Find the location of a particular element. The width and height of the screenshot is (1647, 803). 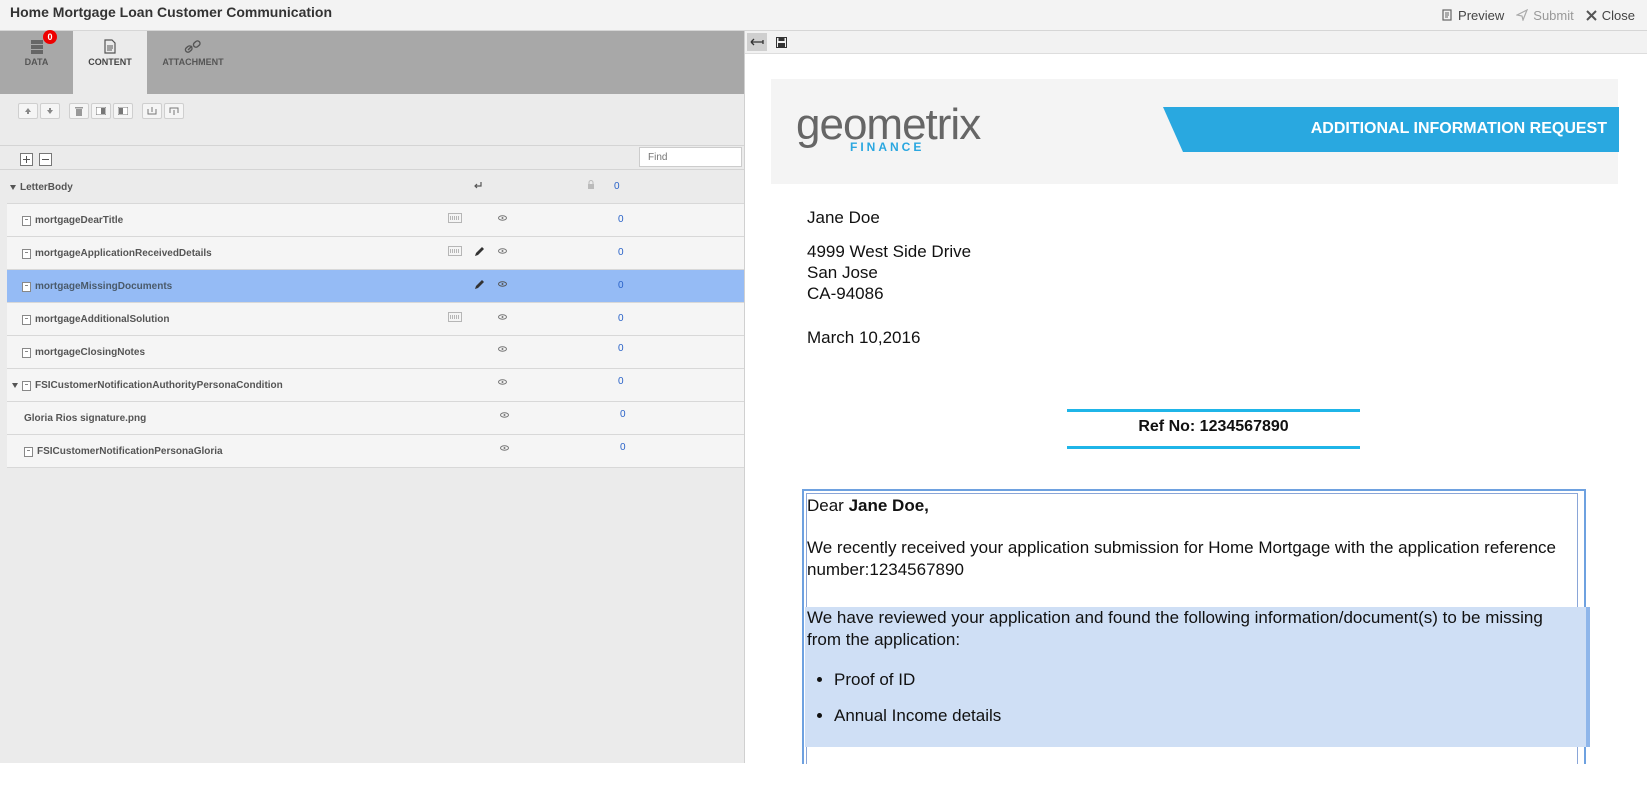

content-toolbar is located at coordinates (102, 111).